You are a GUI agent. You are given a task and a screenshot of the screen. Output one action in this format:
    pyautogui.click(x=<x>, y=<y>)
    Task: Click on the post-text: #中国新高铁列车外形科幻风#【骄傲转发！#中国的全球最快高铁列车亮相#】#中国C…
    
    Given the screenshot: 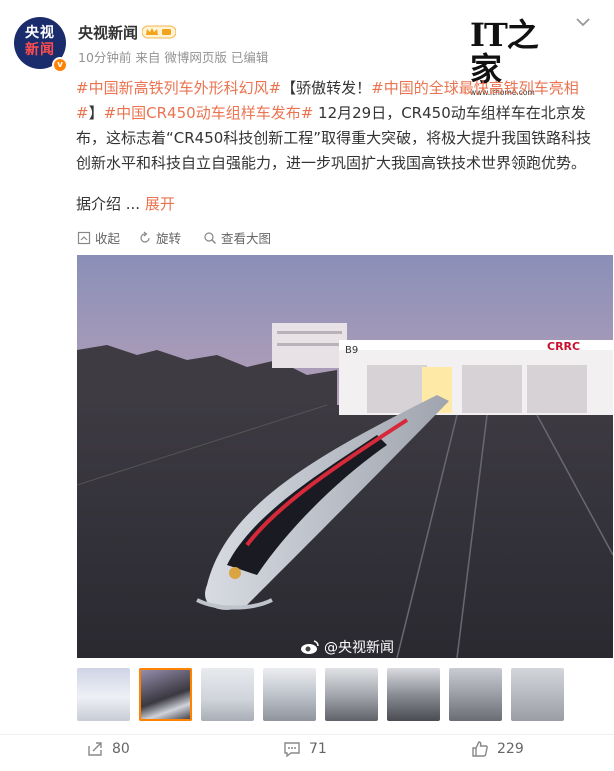 What is the action you would take?
    pyautogui.click(x=334, y=125)
    